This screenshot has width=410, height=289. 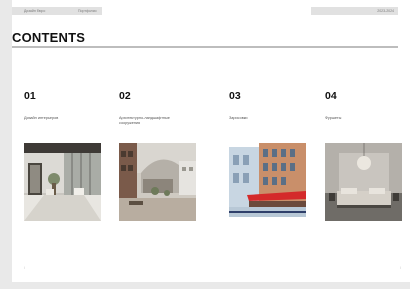 What do you see at coordinates (144, 120) in the screenshot?
I see `section-label: Архитектурно-ландшафтные сооружения` at bounding box center [144, 120].